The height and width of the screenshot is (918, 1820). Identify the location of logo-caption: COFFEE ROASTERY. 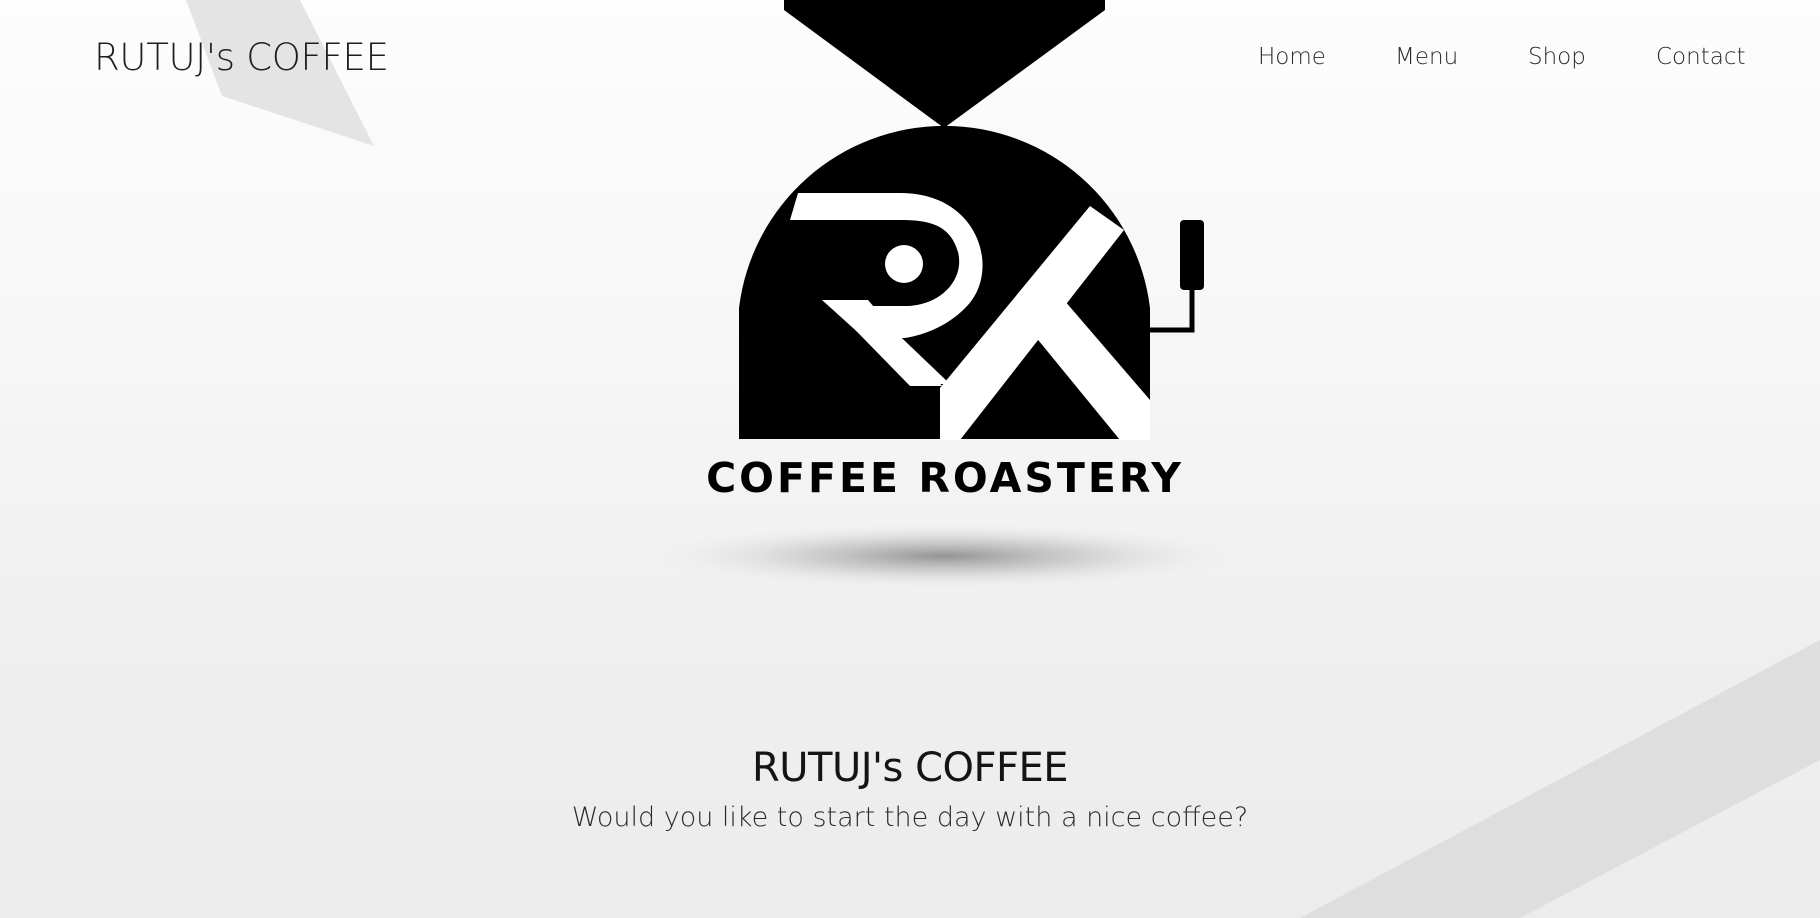
(945, 478).